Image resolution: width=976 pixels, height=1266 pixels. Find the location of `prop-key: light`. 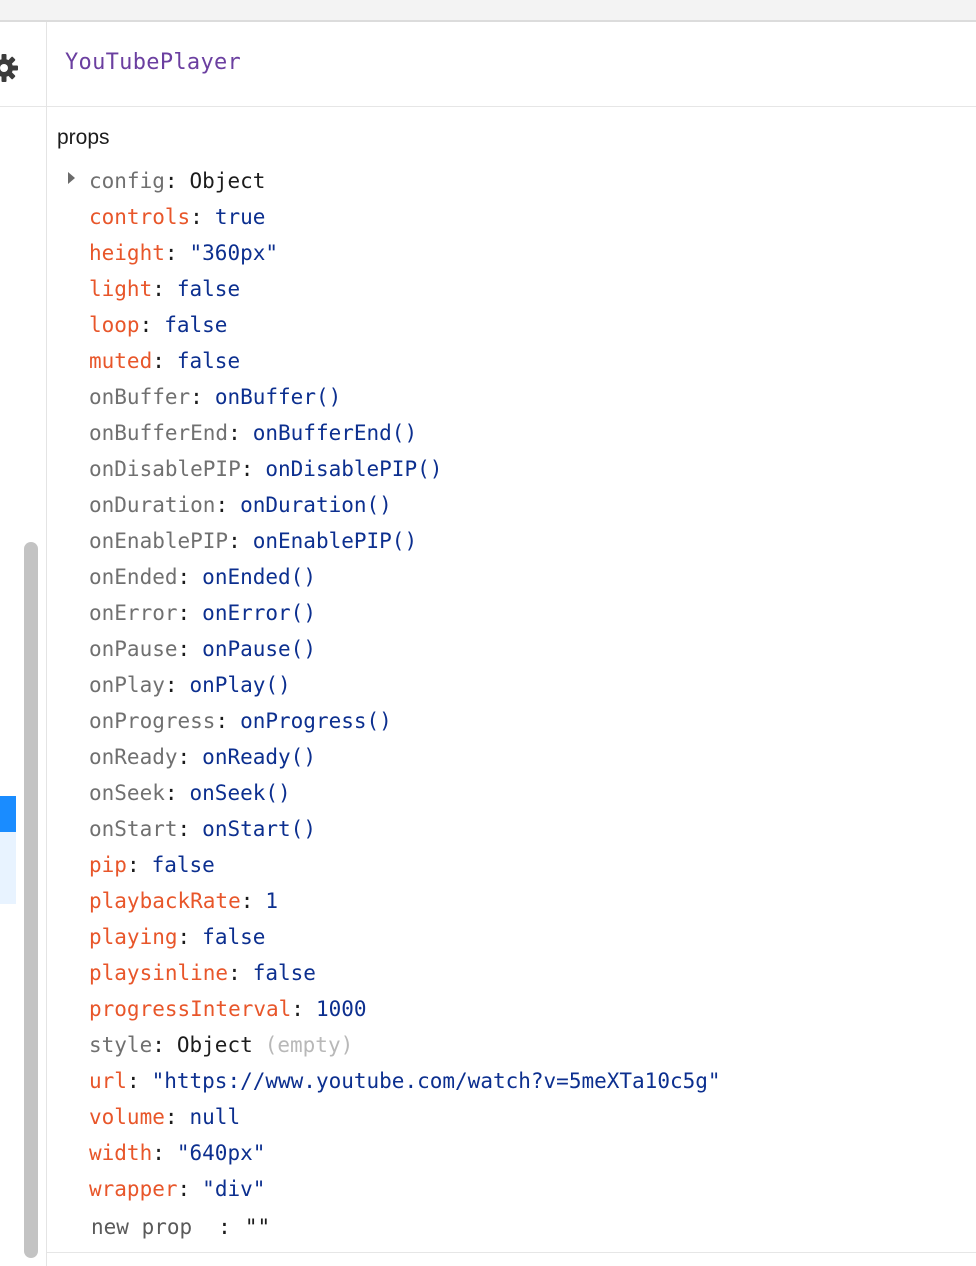

prop-key: light is located at coordinates (121, 289).